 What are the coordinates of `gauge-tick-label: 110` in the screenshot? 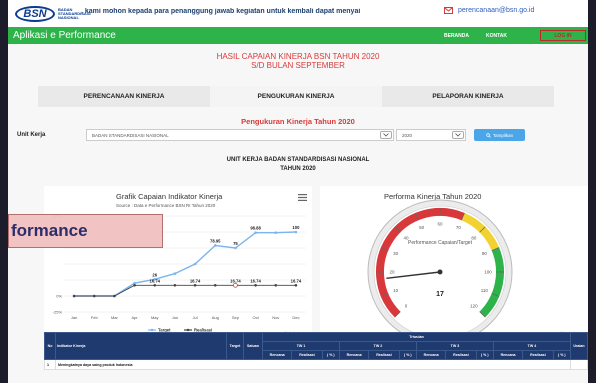 It's located at (485, 290).